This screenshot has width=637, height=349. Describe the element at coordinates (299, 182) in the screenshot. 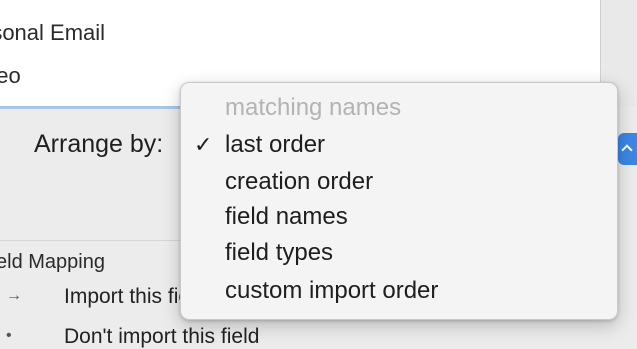

I see `menu-item-creation-order: creation order` at that location.